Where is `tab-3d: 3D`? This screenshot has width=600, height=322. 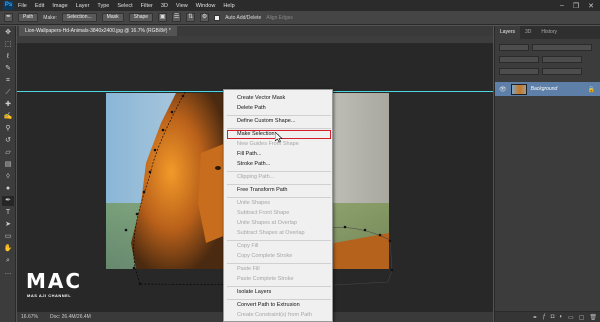
tab-3d: 3D is located at coordinates (528, 32).